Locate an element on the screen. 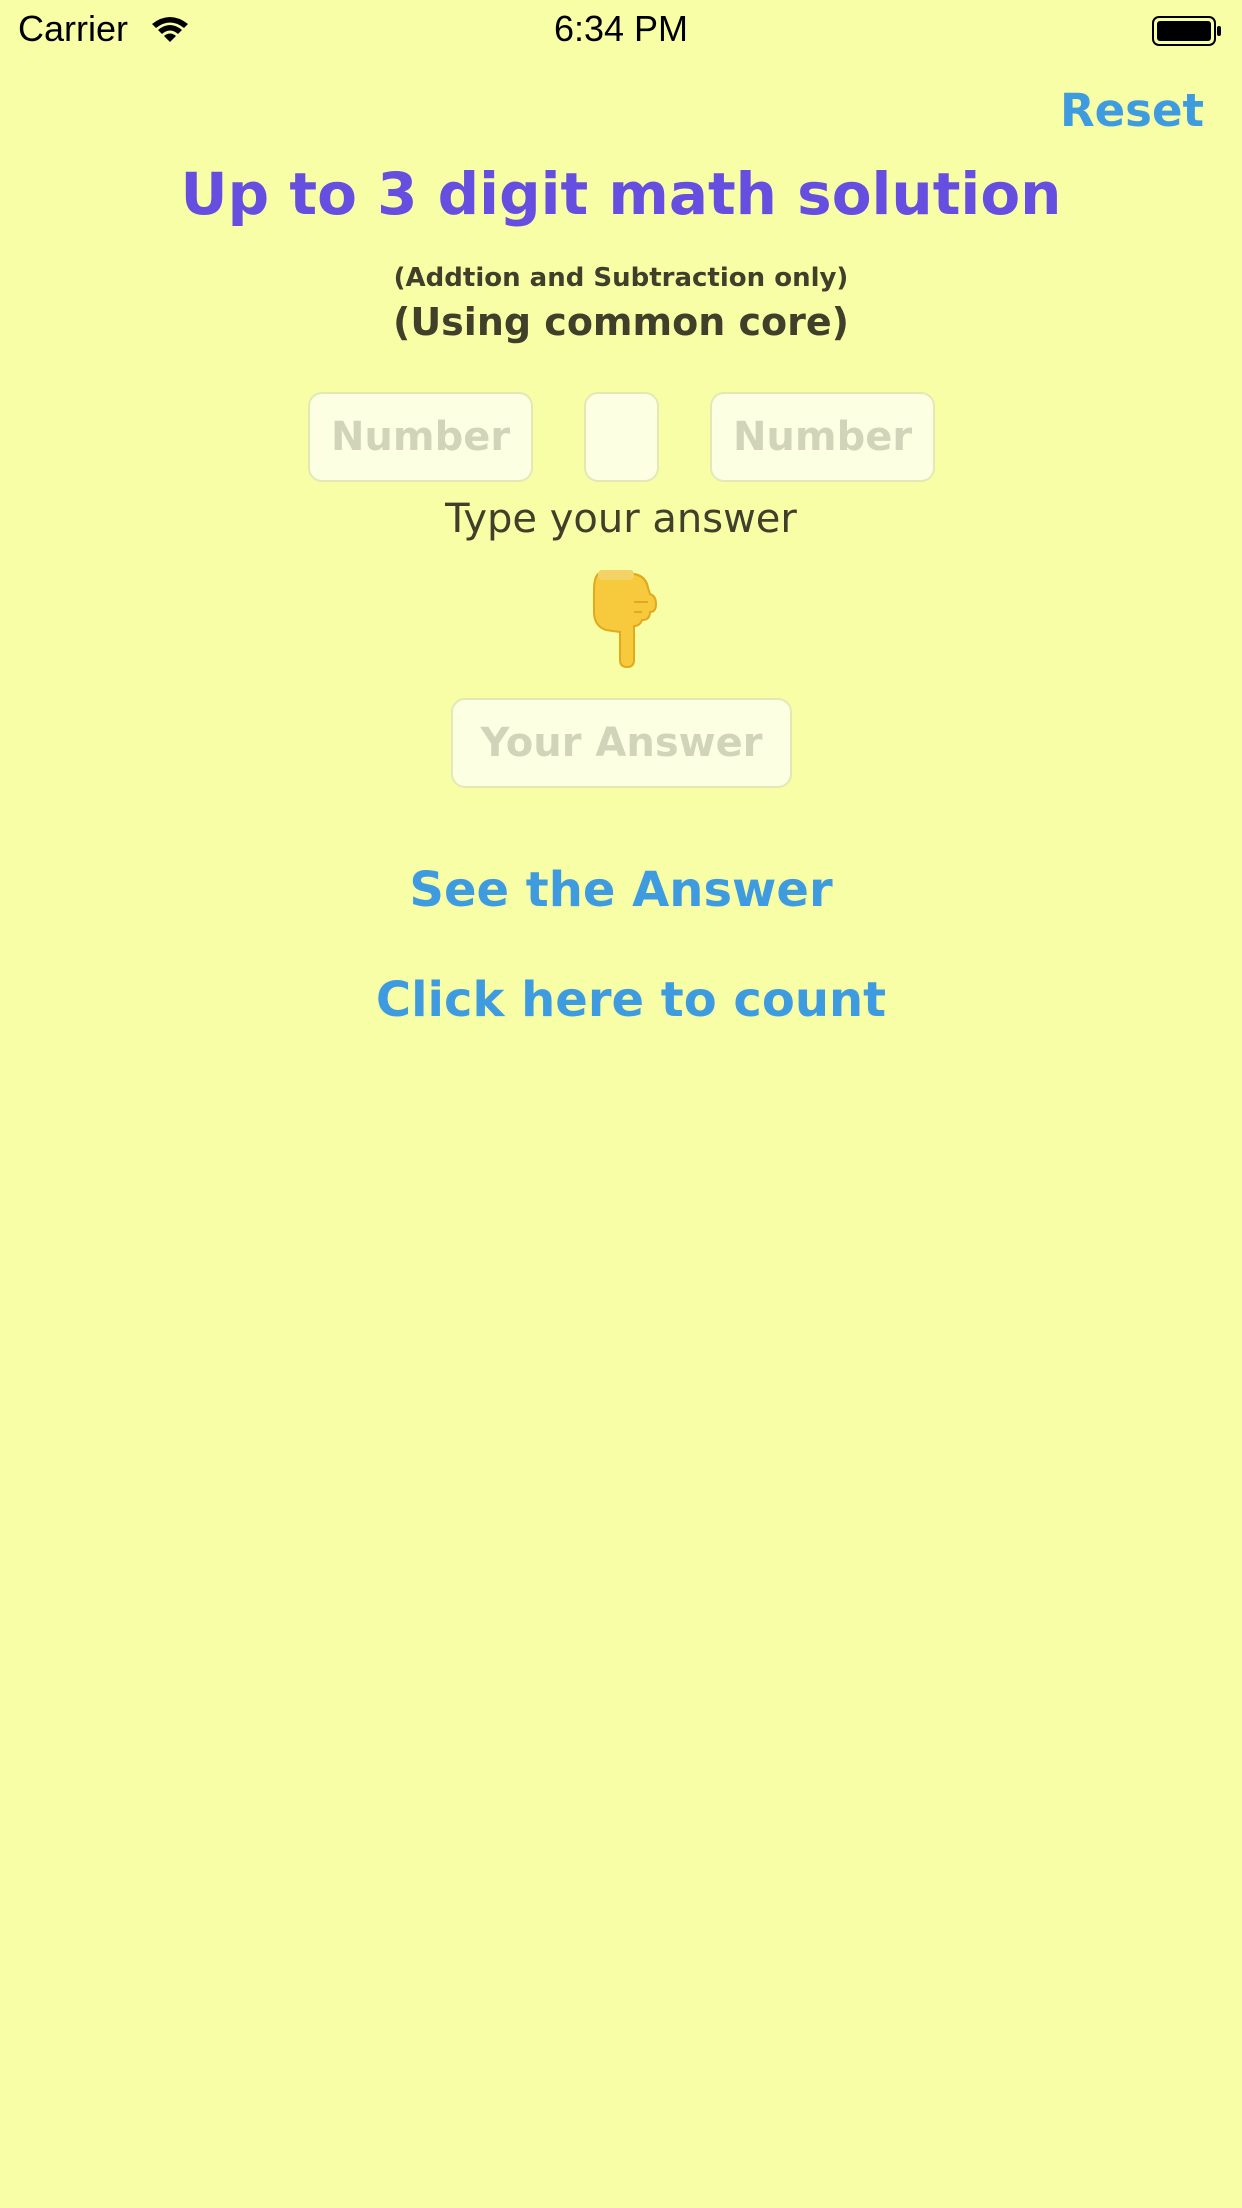 The height and width of the screenshot is (2208, 1242). see-answer-button: See the Answer is located at coordinates (621, 890).